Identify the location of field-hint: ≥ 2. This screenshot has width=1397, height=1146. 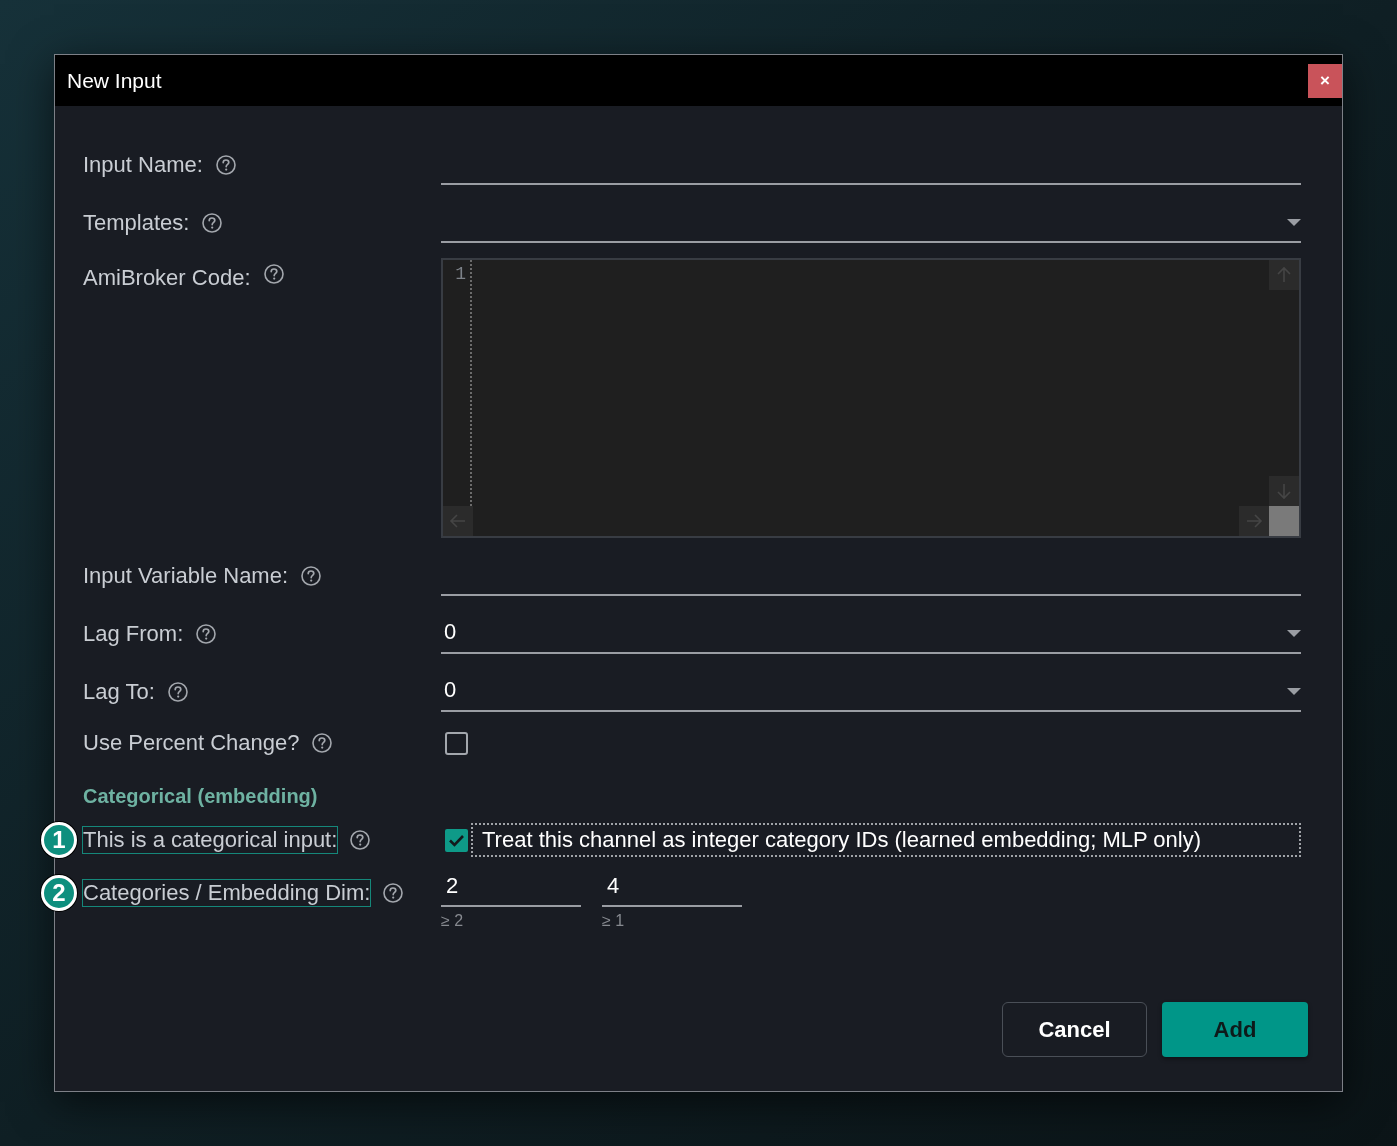
(452, 921).